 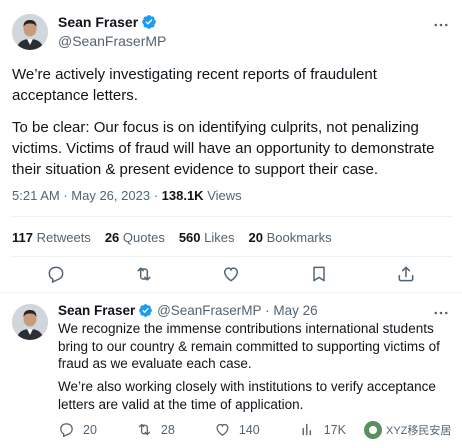 I want to click on author-handle: @SeanFraserMP, so click(x=112, y=41).